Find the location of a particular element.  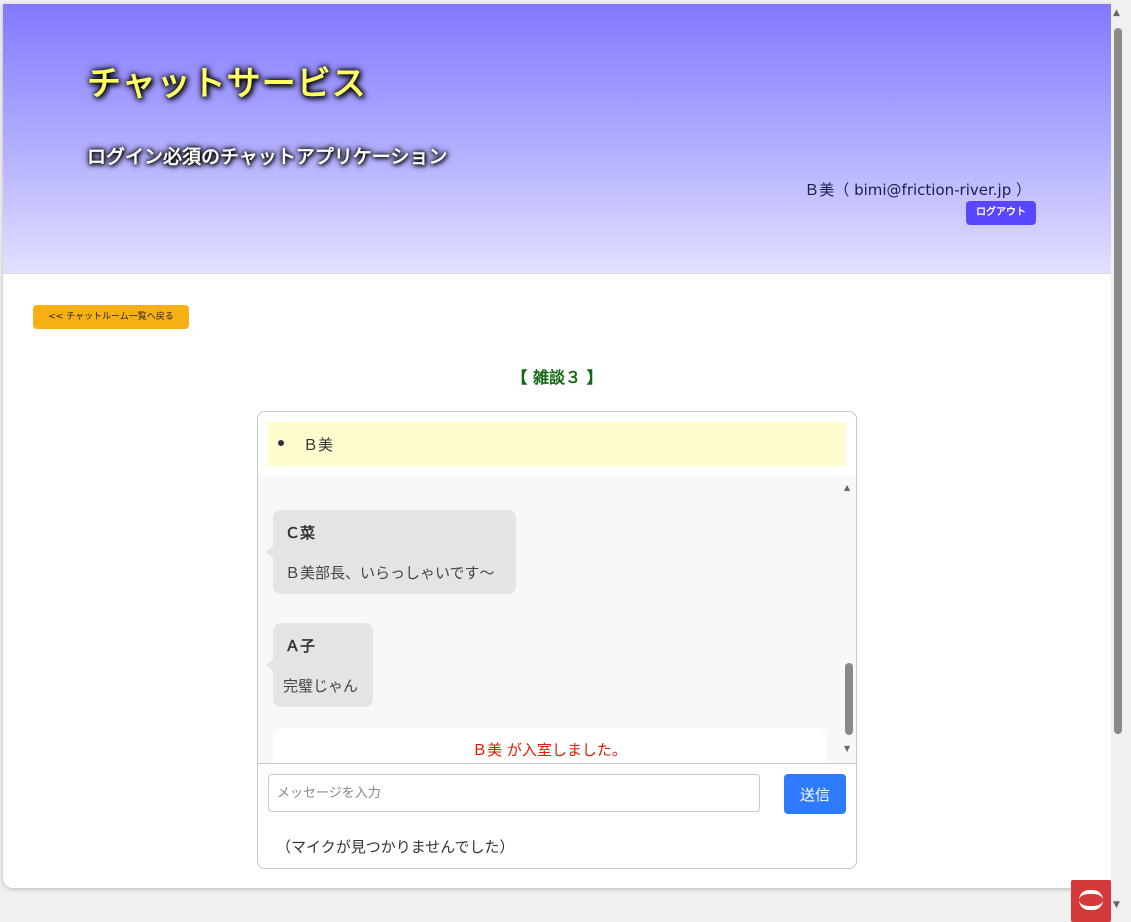

member-list: Ｂ美 is located at coordinates (557, 444).